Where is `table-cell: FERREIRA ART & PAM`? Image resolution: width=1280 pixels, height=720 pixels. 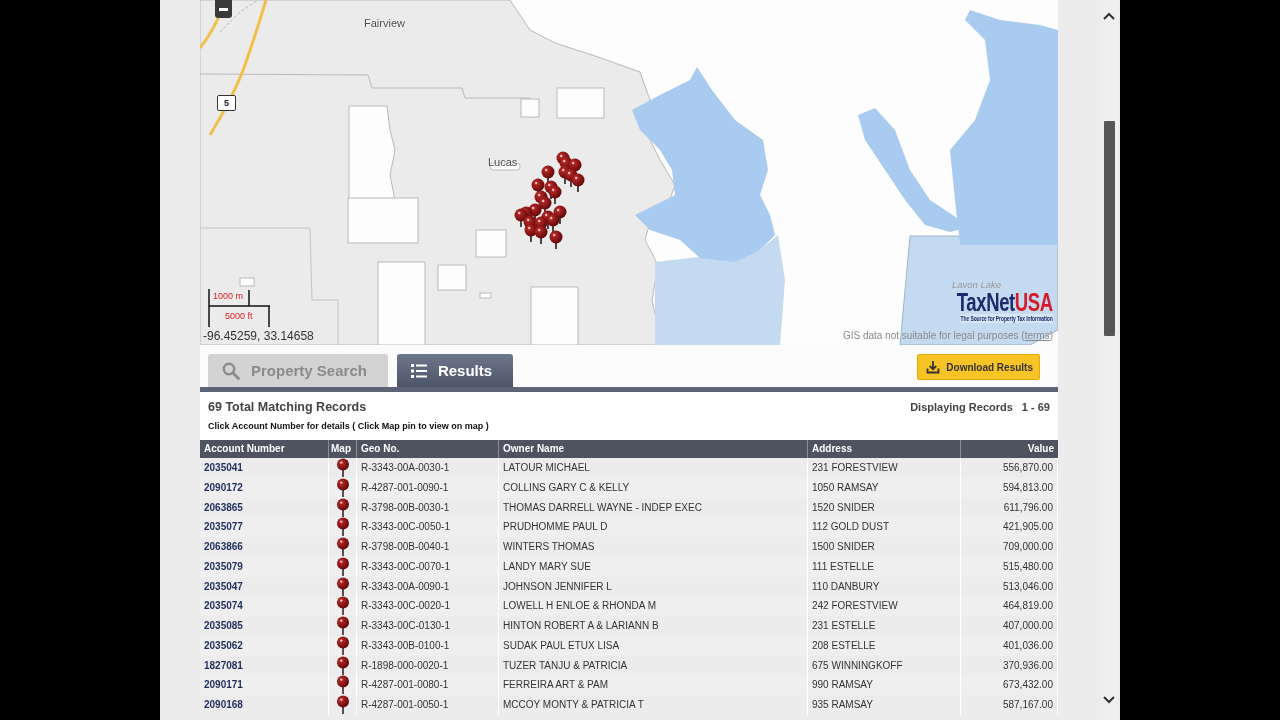 table-cell: FERREIRA ART & PAM is located at coordinates (653, 685).